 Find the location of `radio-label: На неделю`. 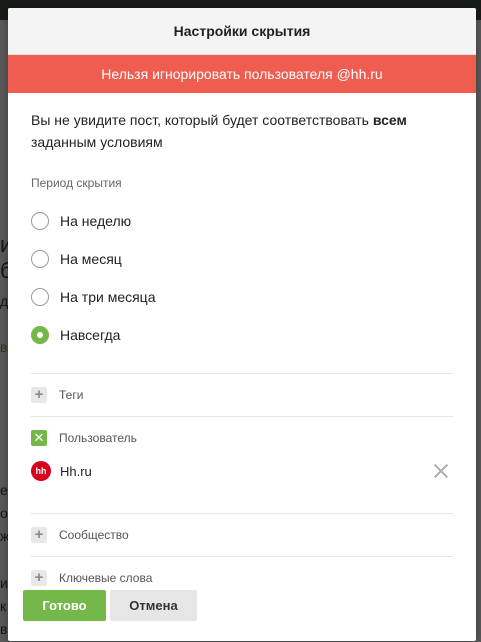

radio-label: На неделю is located at coordinates (96, 221).